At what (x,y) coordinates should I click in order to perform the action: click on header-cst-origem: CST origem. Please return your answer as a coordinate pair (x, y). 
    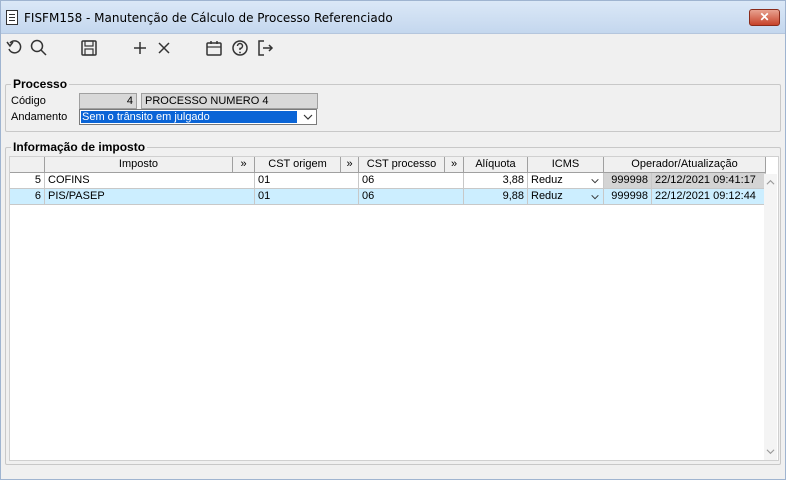
    Looking at the image, I should click on (298, 165).